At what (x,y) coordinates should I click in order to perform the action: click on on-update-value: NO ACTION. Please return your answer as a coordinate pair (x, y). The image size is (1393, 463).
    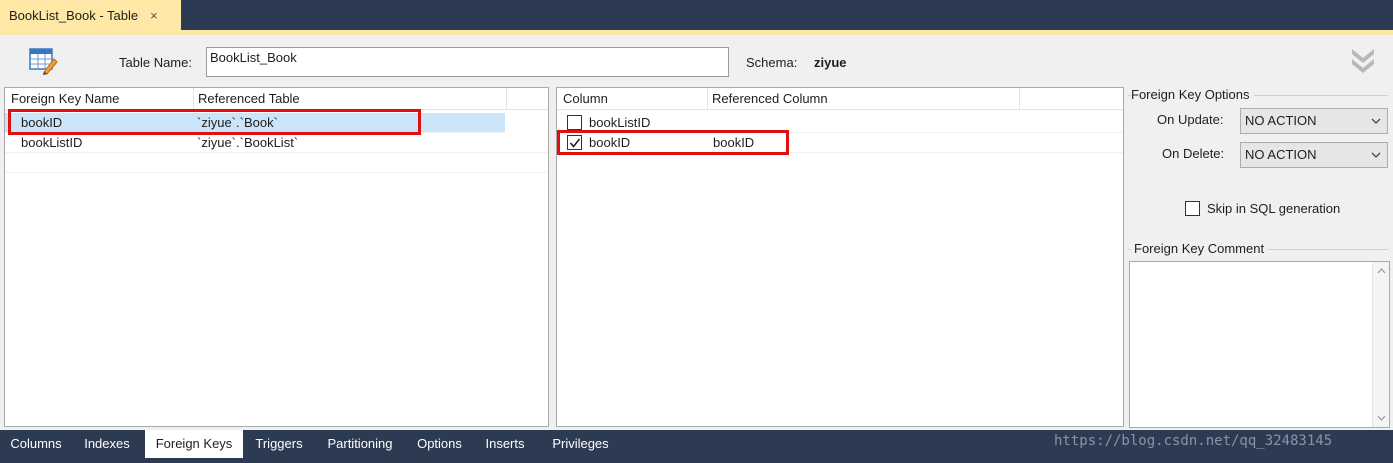
    Looking at the image, I should click on (1281, 120).